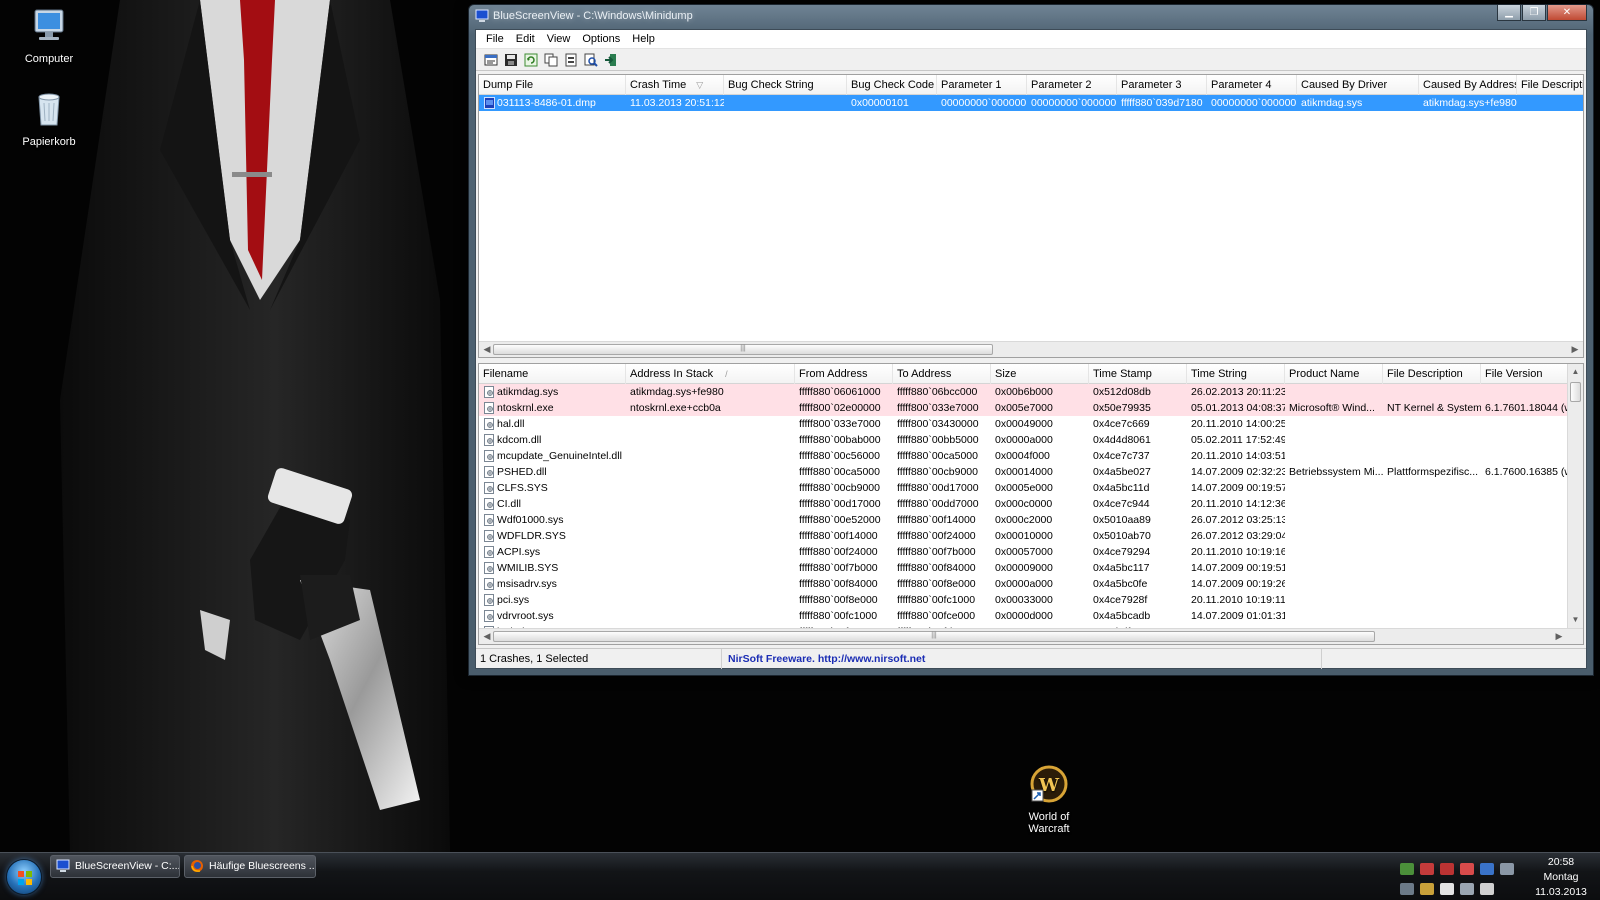 The height and width of the screenshot is (900, 1600). I want to click on column-header-file-description: File Descripti, so click(1550, 85).